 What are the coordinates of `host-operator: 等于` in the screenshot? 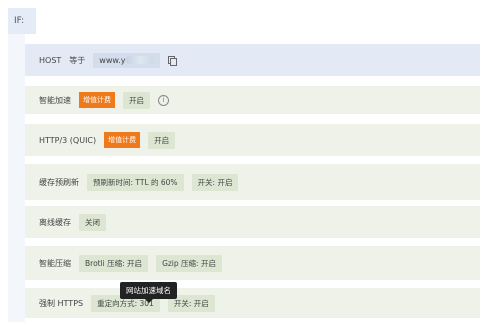 It's located at (77, 60).